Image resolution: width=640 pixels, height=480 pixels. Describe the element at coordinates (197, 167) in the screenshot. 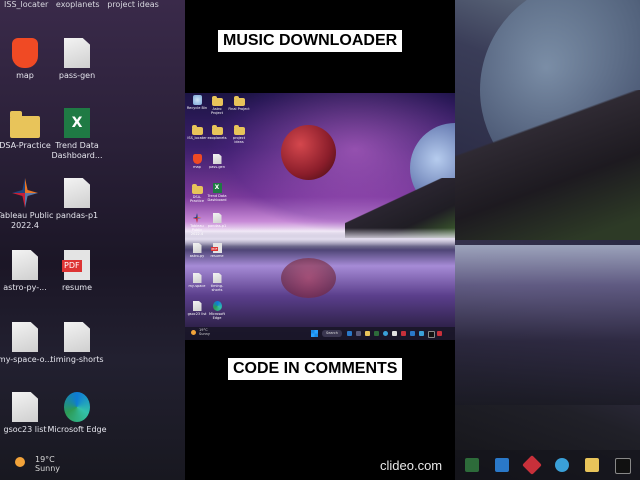

I see `desktop-icon-label: map` at that location.